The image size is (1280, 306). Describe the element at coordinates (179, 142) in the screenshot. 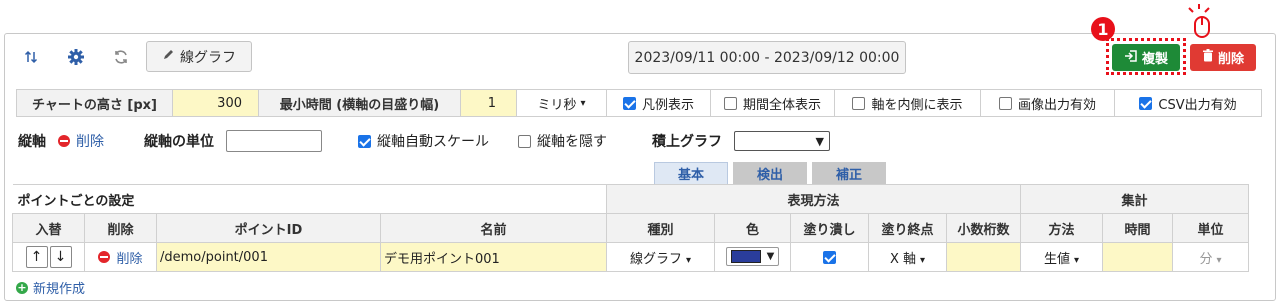

I see `y-axis-unit-label: 縦軸の単位` at that location.